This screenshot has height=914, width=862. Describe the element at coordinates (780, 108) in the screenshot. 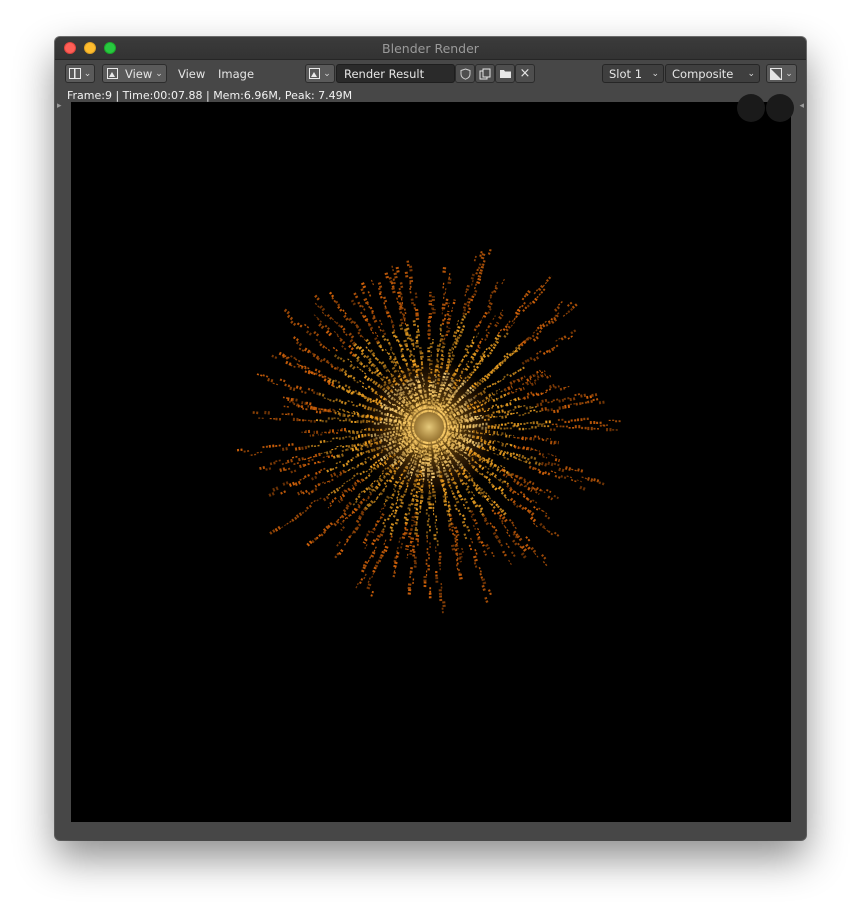

I see `zoom-gizmo-button` at that location.